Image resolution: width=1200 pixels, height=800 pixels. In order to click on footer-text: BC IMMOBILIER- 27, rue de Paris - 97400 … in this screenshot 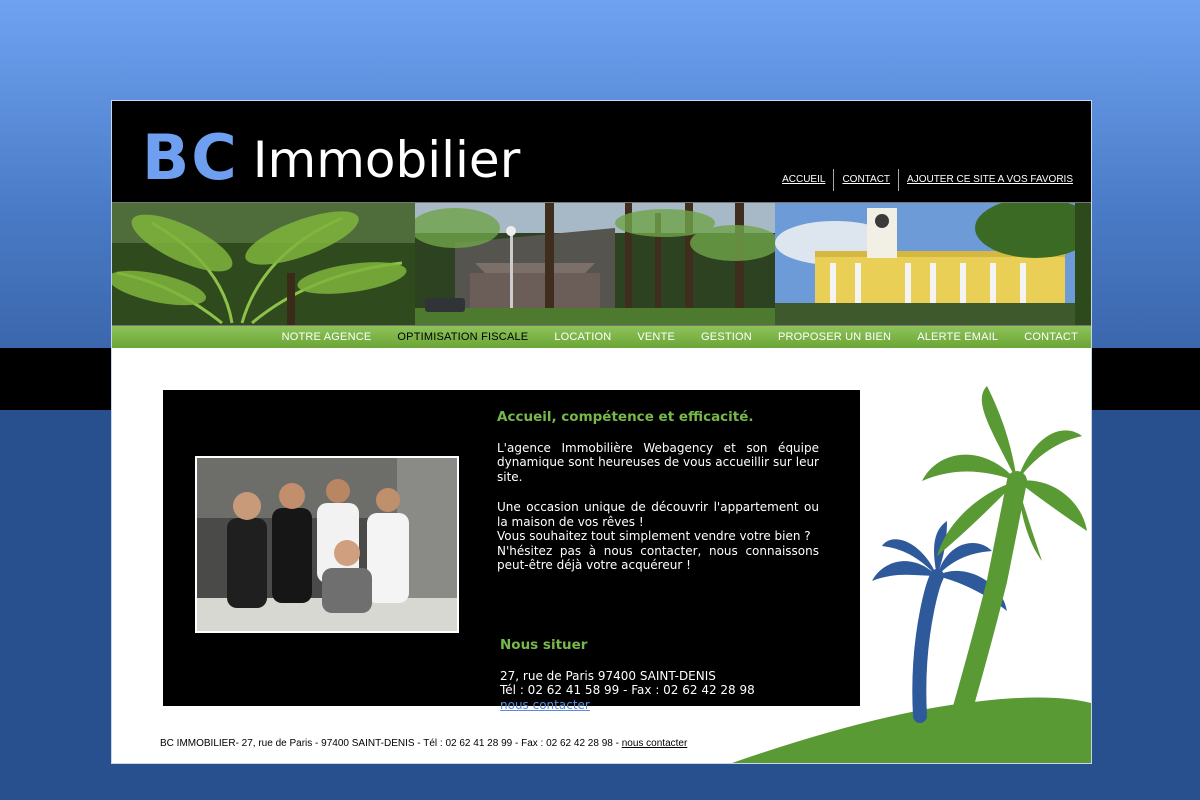, I will do `click(391, 743)`.